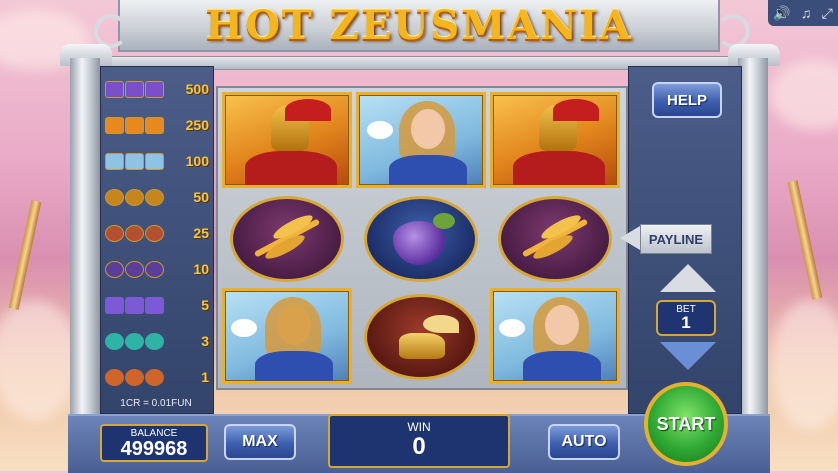  Describe the element at coordinates (205, 377) in the screenshot. I see `payout-value: 1` at that location.